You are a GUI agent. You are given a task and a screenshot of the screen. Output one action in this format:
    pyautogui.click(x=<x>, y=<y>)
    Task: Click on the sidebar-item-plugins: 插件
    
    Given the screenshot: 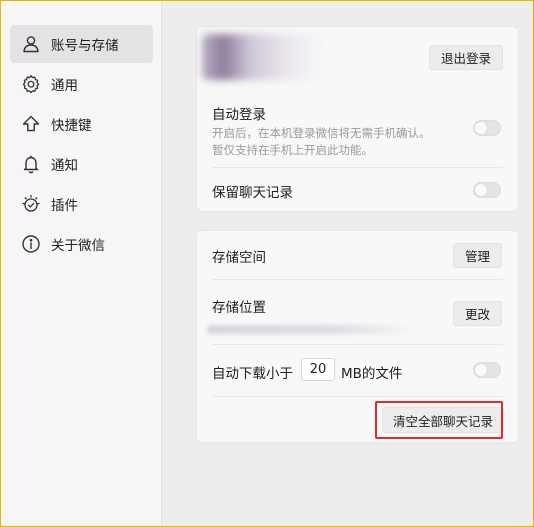 What is the action you would take?
    pyautogui.click(x=81, y=204)
    